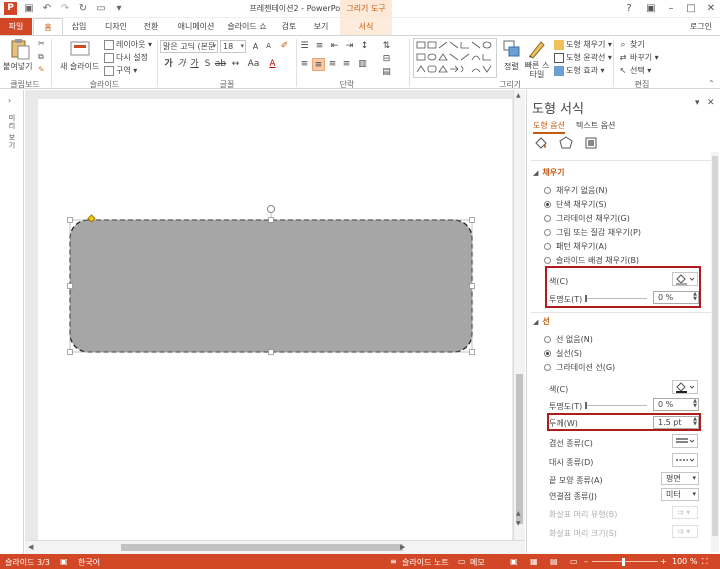  I want to click on effects-pentagon-icon, so click(566, 143).